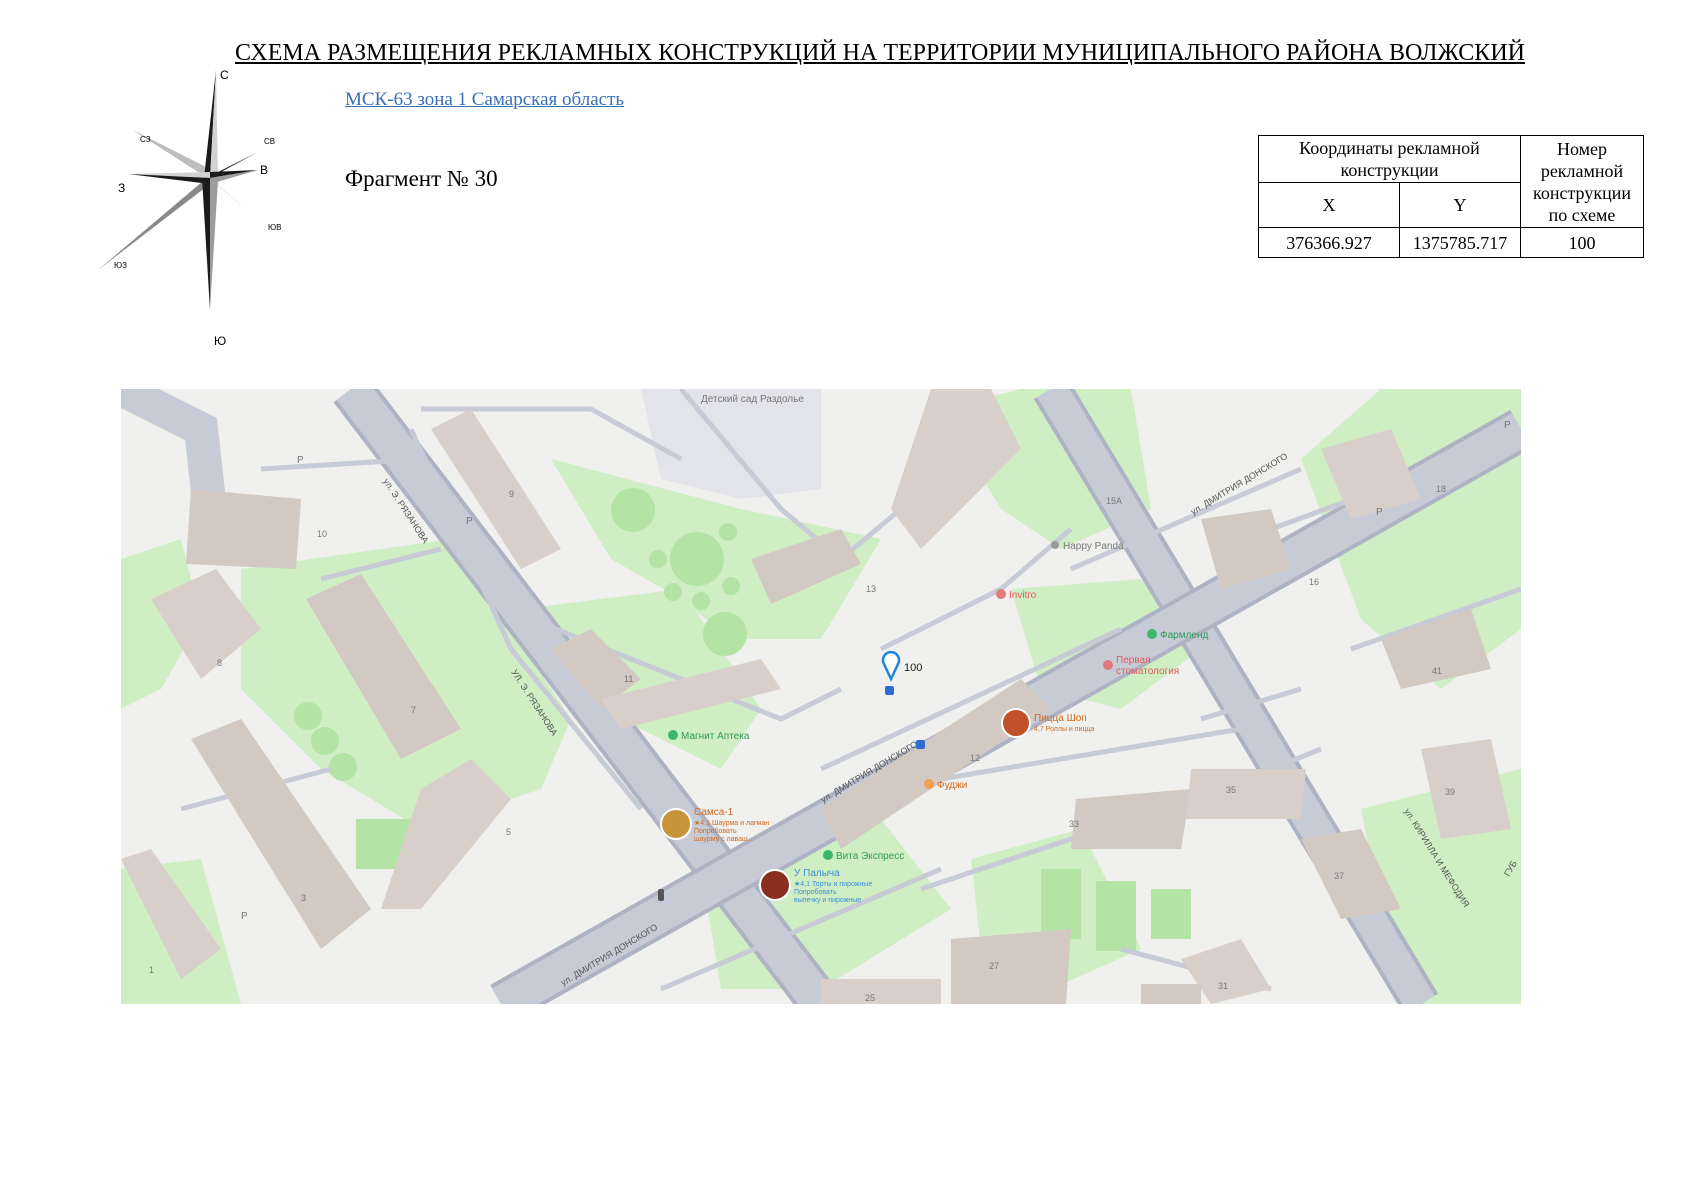 The height and width of the screenshot is (1200, 1697). What do you see at coordinates (145, 139) in the screenshot?
I see `compass-nw: СЗ` at bounding box center [145, 139].